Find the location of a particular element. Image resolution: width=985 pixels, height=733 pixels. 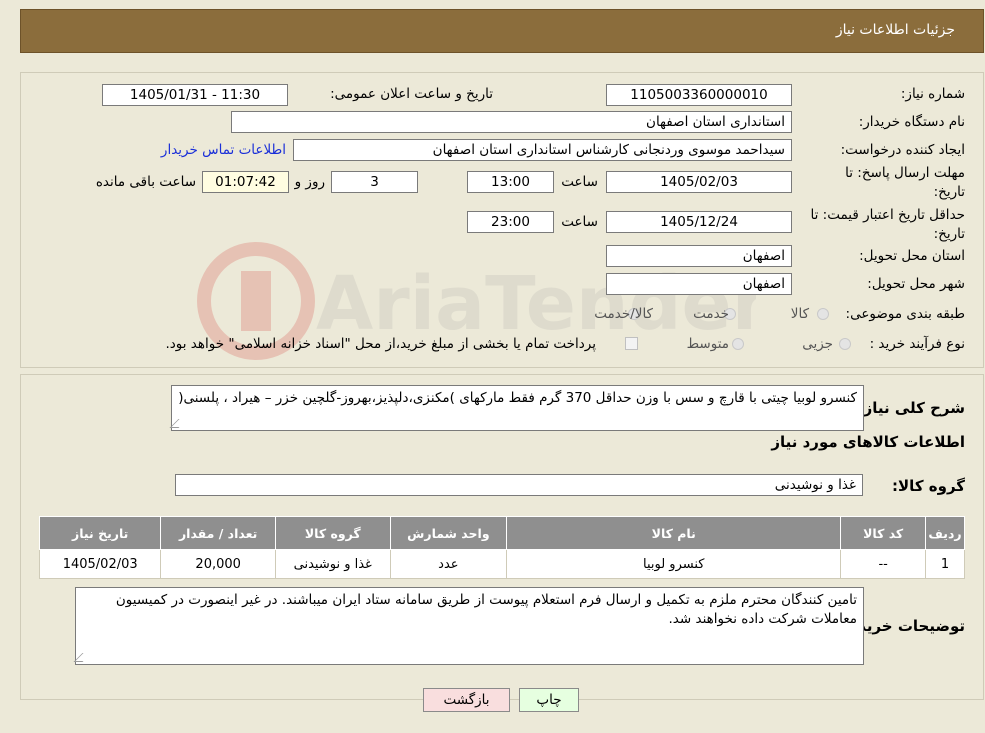

header-row: ردیف is located at coordinates (945, 533).